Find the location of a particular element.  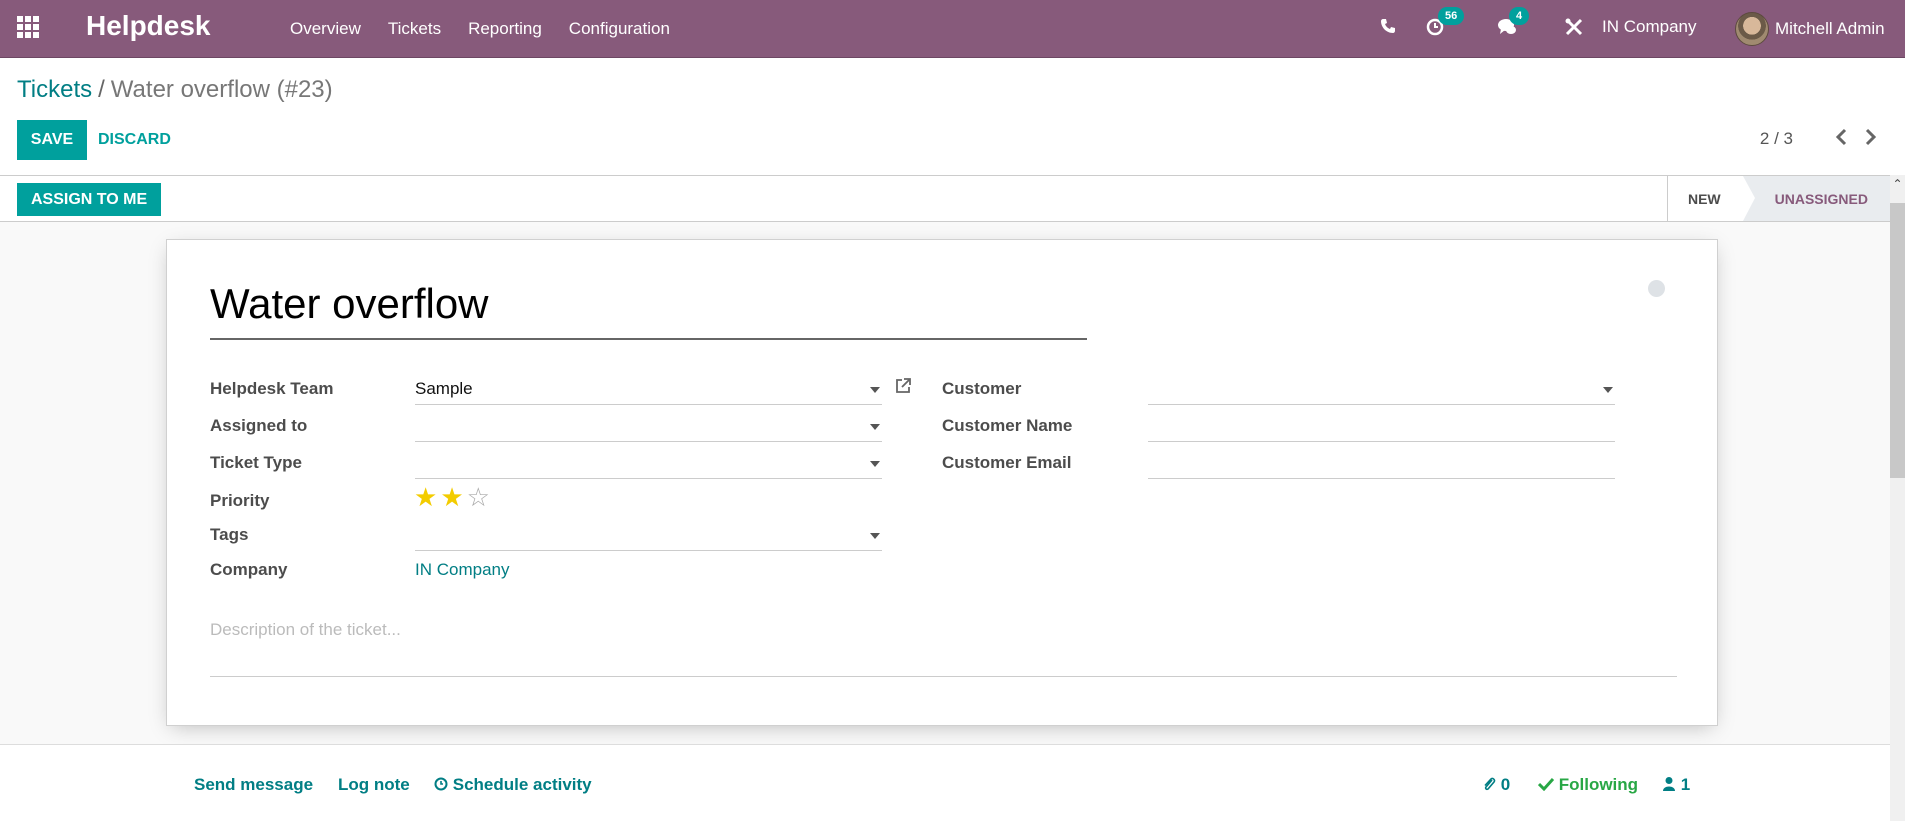

schedule-activity-button: Schedule activity is located at coordinates (513, 785).